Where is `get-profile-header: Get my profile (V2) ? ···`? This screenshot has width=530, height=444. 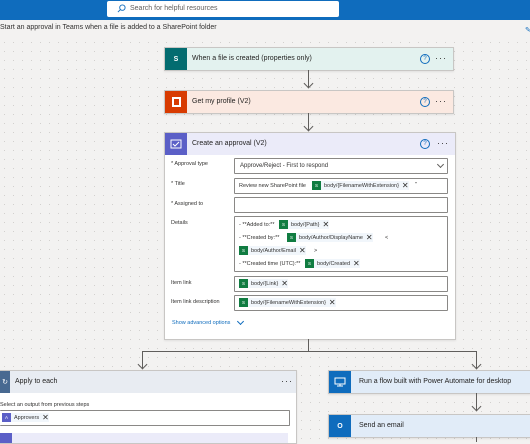 get-profile-header: Get my profile (V2) ? ··· is located at coordinates (309, 102).